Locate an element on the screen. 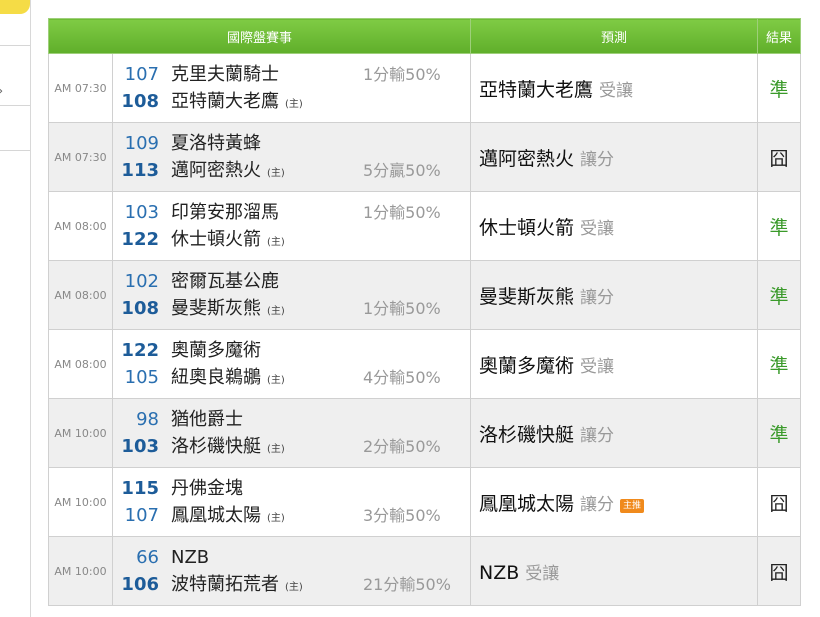 The height and width of the screenshot is (617, 820). header-match: 國際盤賽事 is located at coordinates (259, 36).